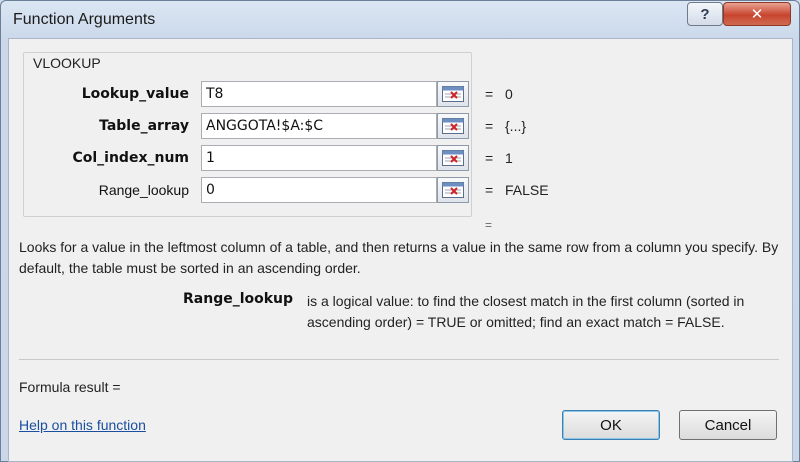 The image size is (800, 462). What do you see at coordinates (143, 190) in the screenshot?
I see `arg-label-range-lookup: Range_lookup` at bounding box center [143, 190].